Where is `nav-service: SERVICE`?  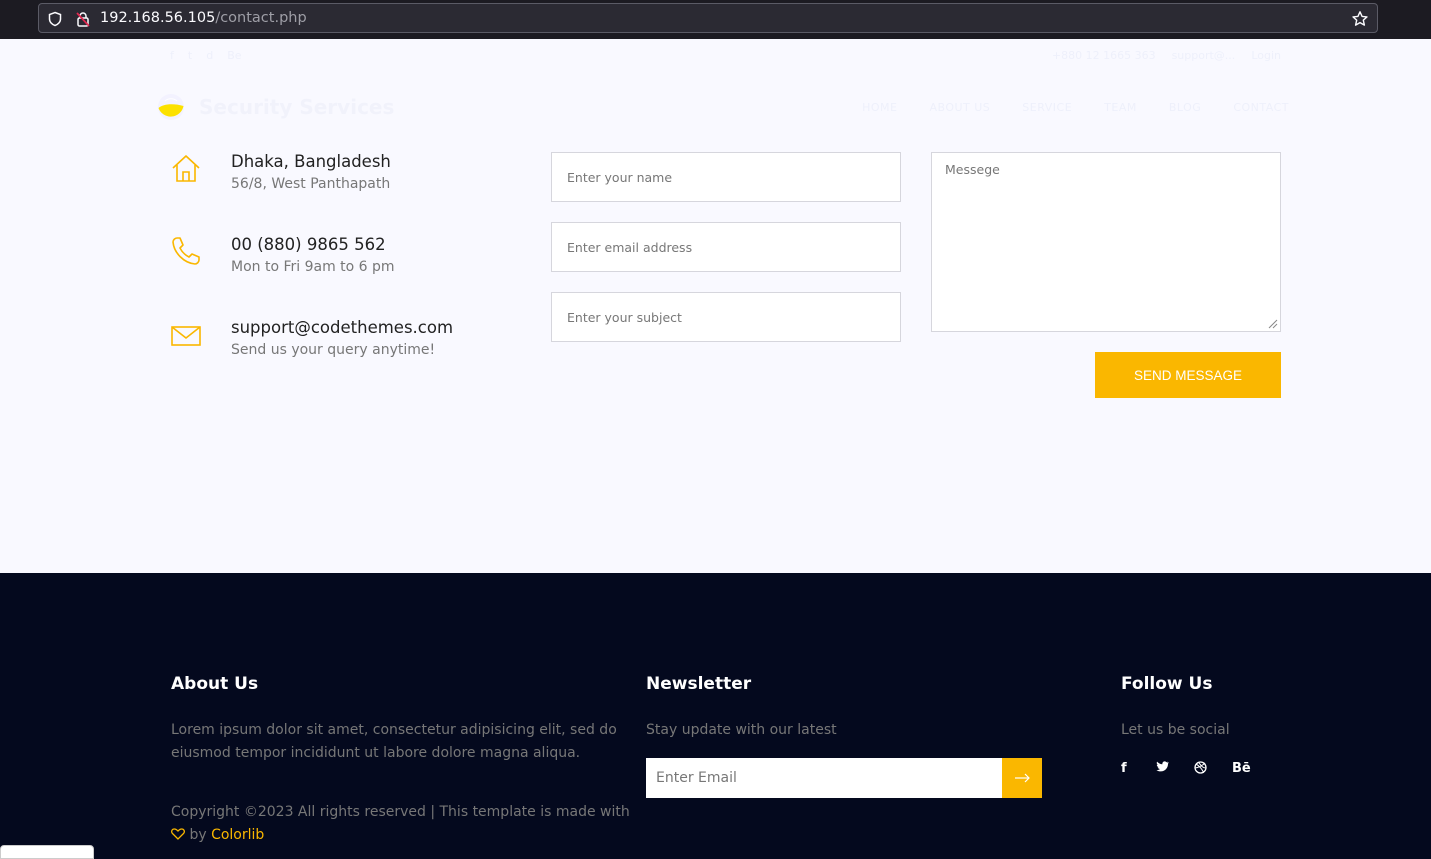 nav-service: SERVICE is located at coordinates (1047, 107).